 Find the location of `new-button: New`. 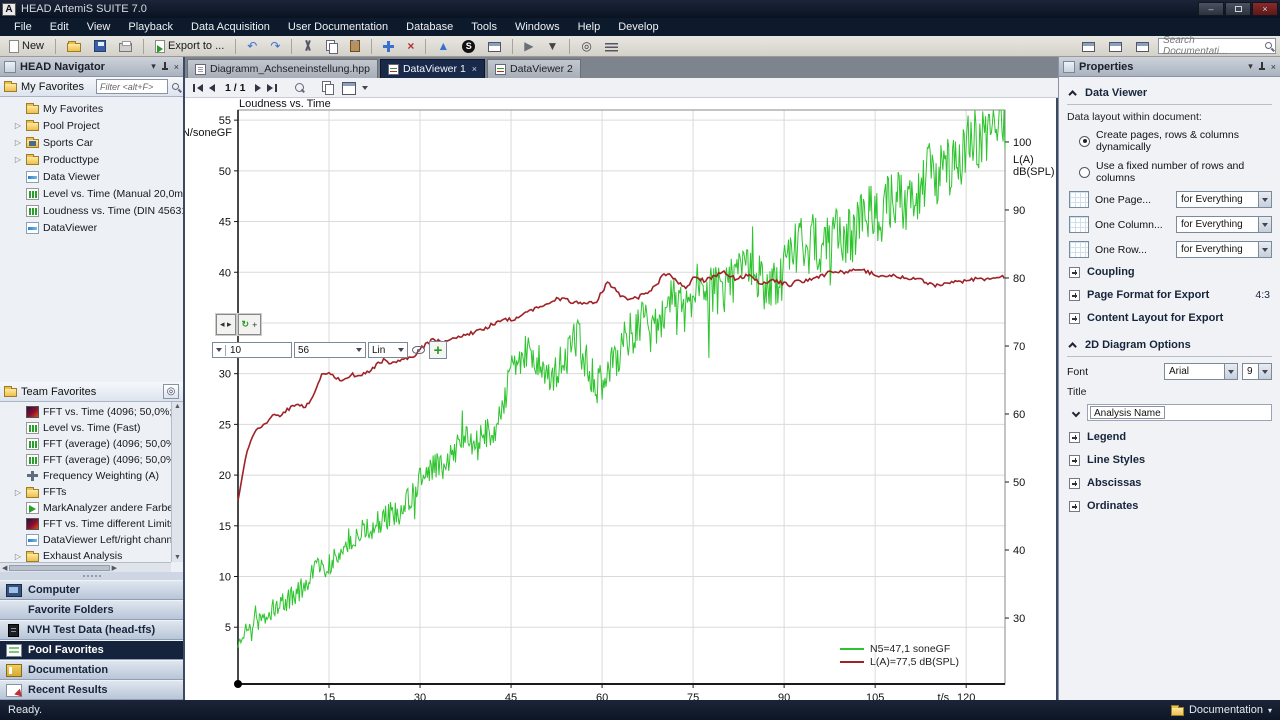

new-button: New is located at coordinates (26, 46).